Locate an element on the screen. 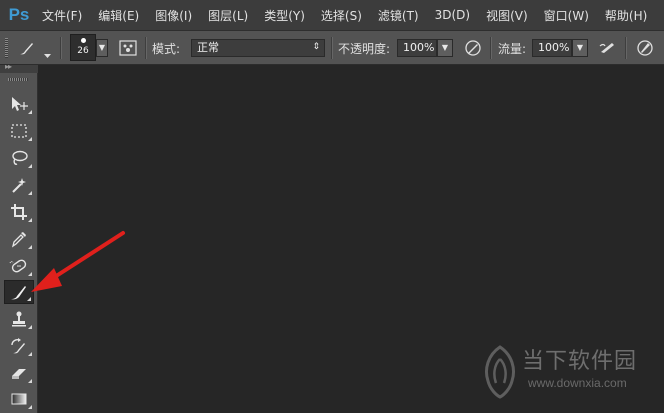  eraser-tool is located at coordinates (19, 373).